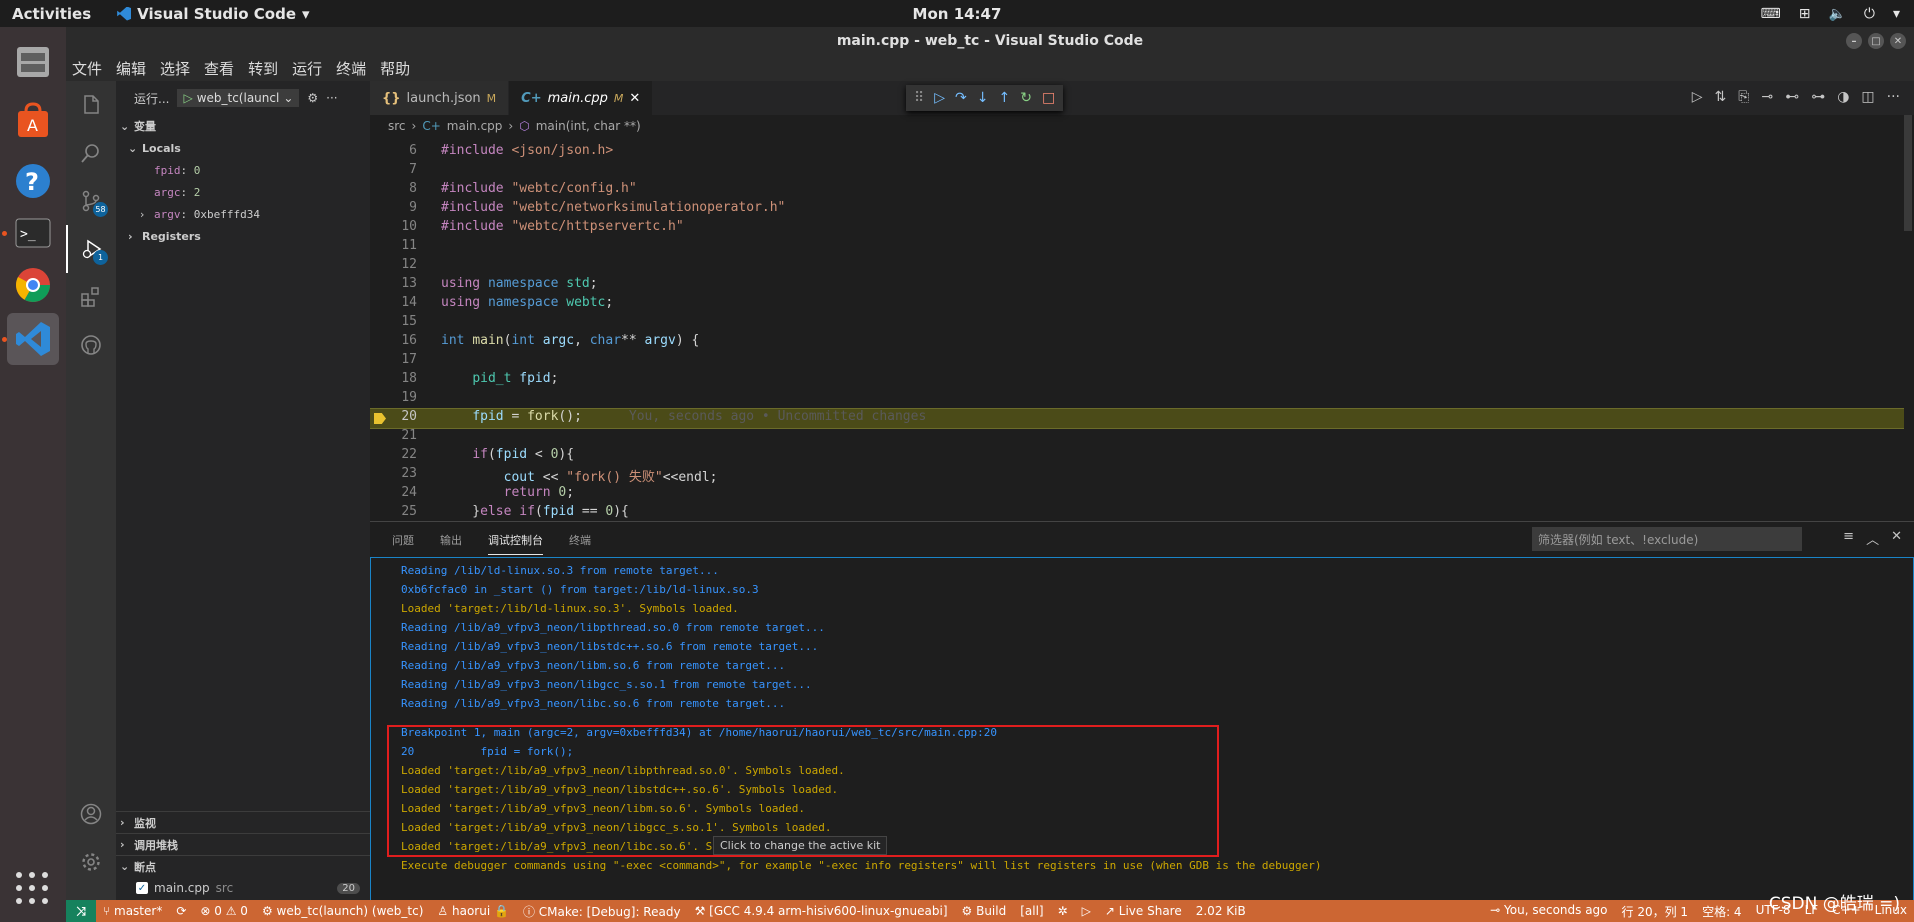 The image size is (1914, 922). What do you see at coordinates (1869, 14) in the screenshot?
I see `power-icon: ⏻` at bounding box center [1869, 14].